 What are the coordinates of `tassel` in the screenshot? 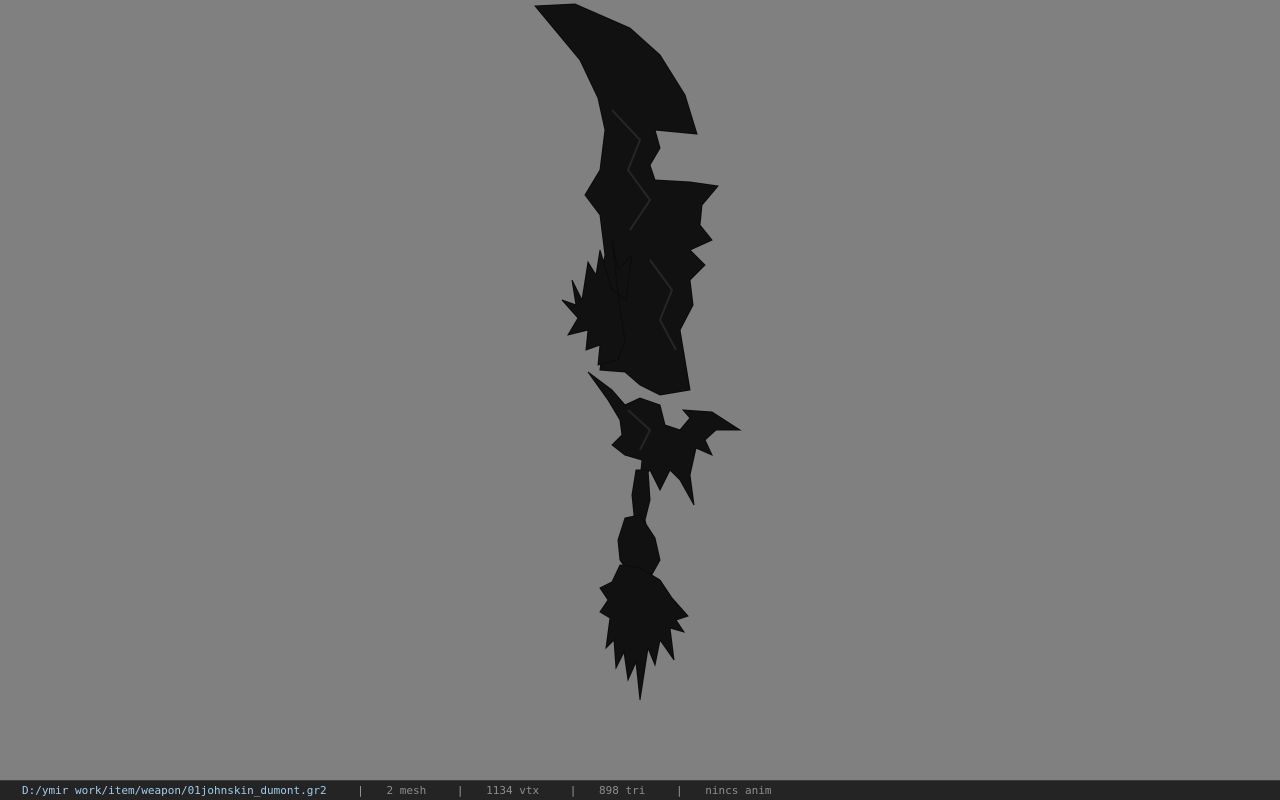 It's located at (644, 632).